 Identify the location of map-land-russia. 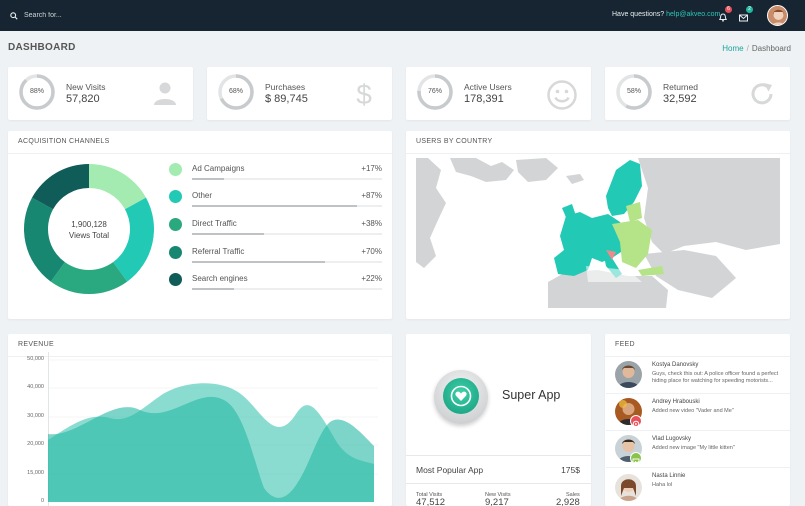
(709, 206).